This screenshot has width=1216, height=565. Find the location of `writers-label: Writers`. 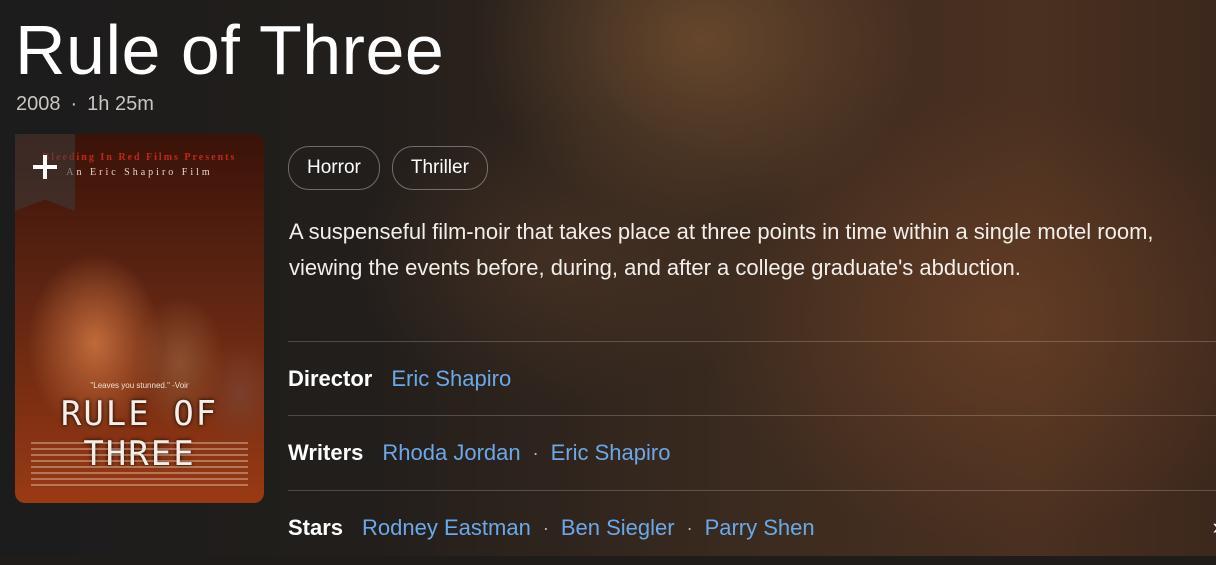

writers-label: Writers is located at coordinates (326, 452).